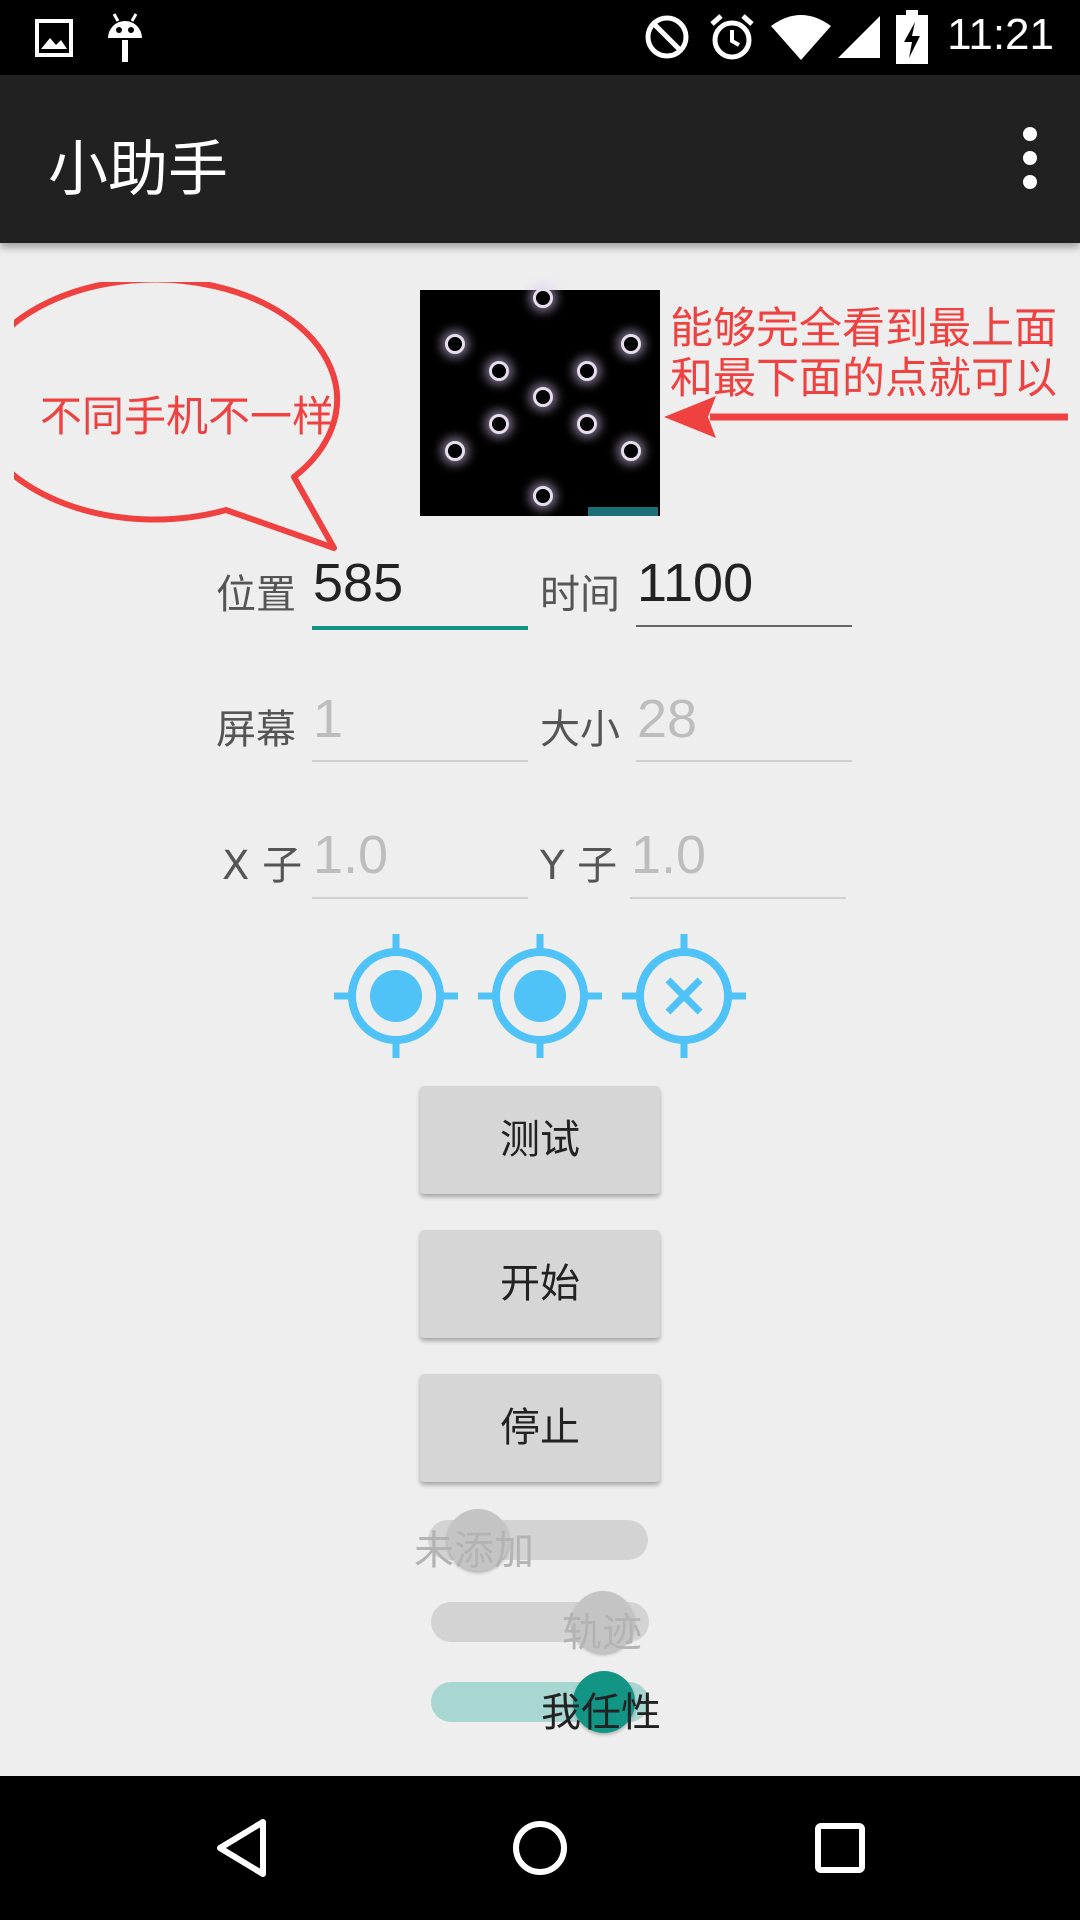  What do you see at coordinates (1030, 160) in the screenshot?
I see `overflow-menu-icon` at bounding box center [1030, 160].